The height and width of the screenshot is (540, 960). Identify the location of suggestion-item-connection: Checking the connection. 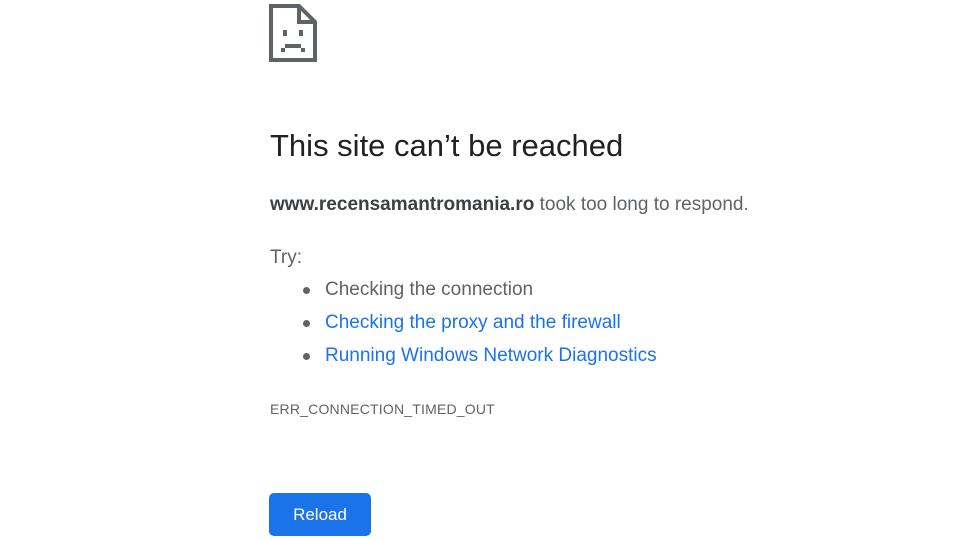
(463, 293).